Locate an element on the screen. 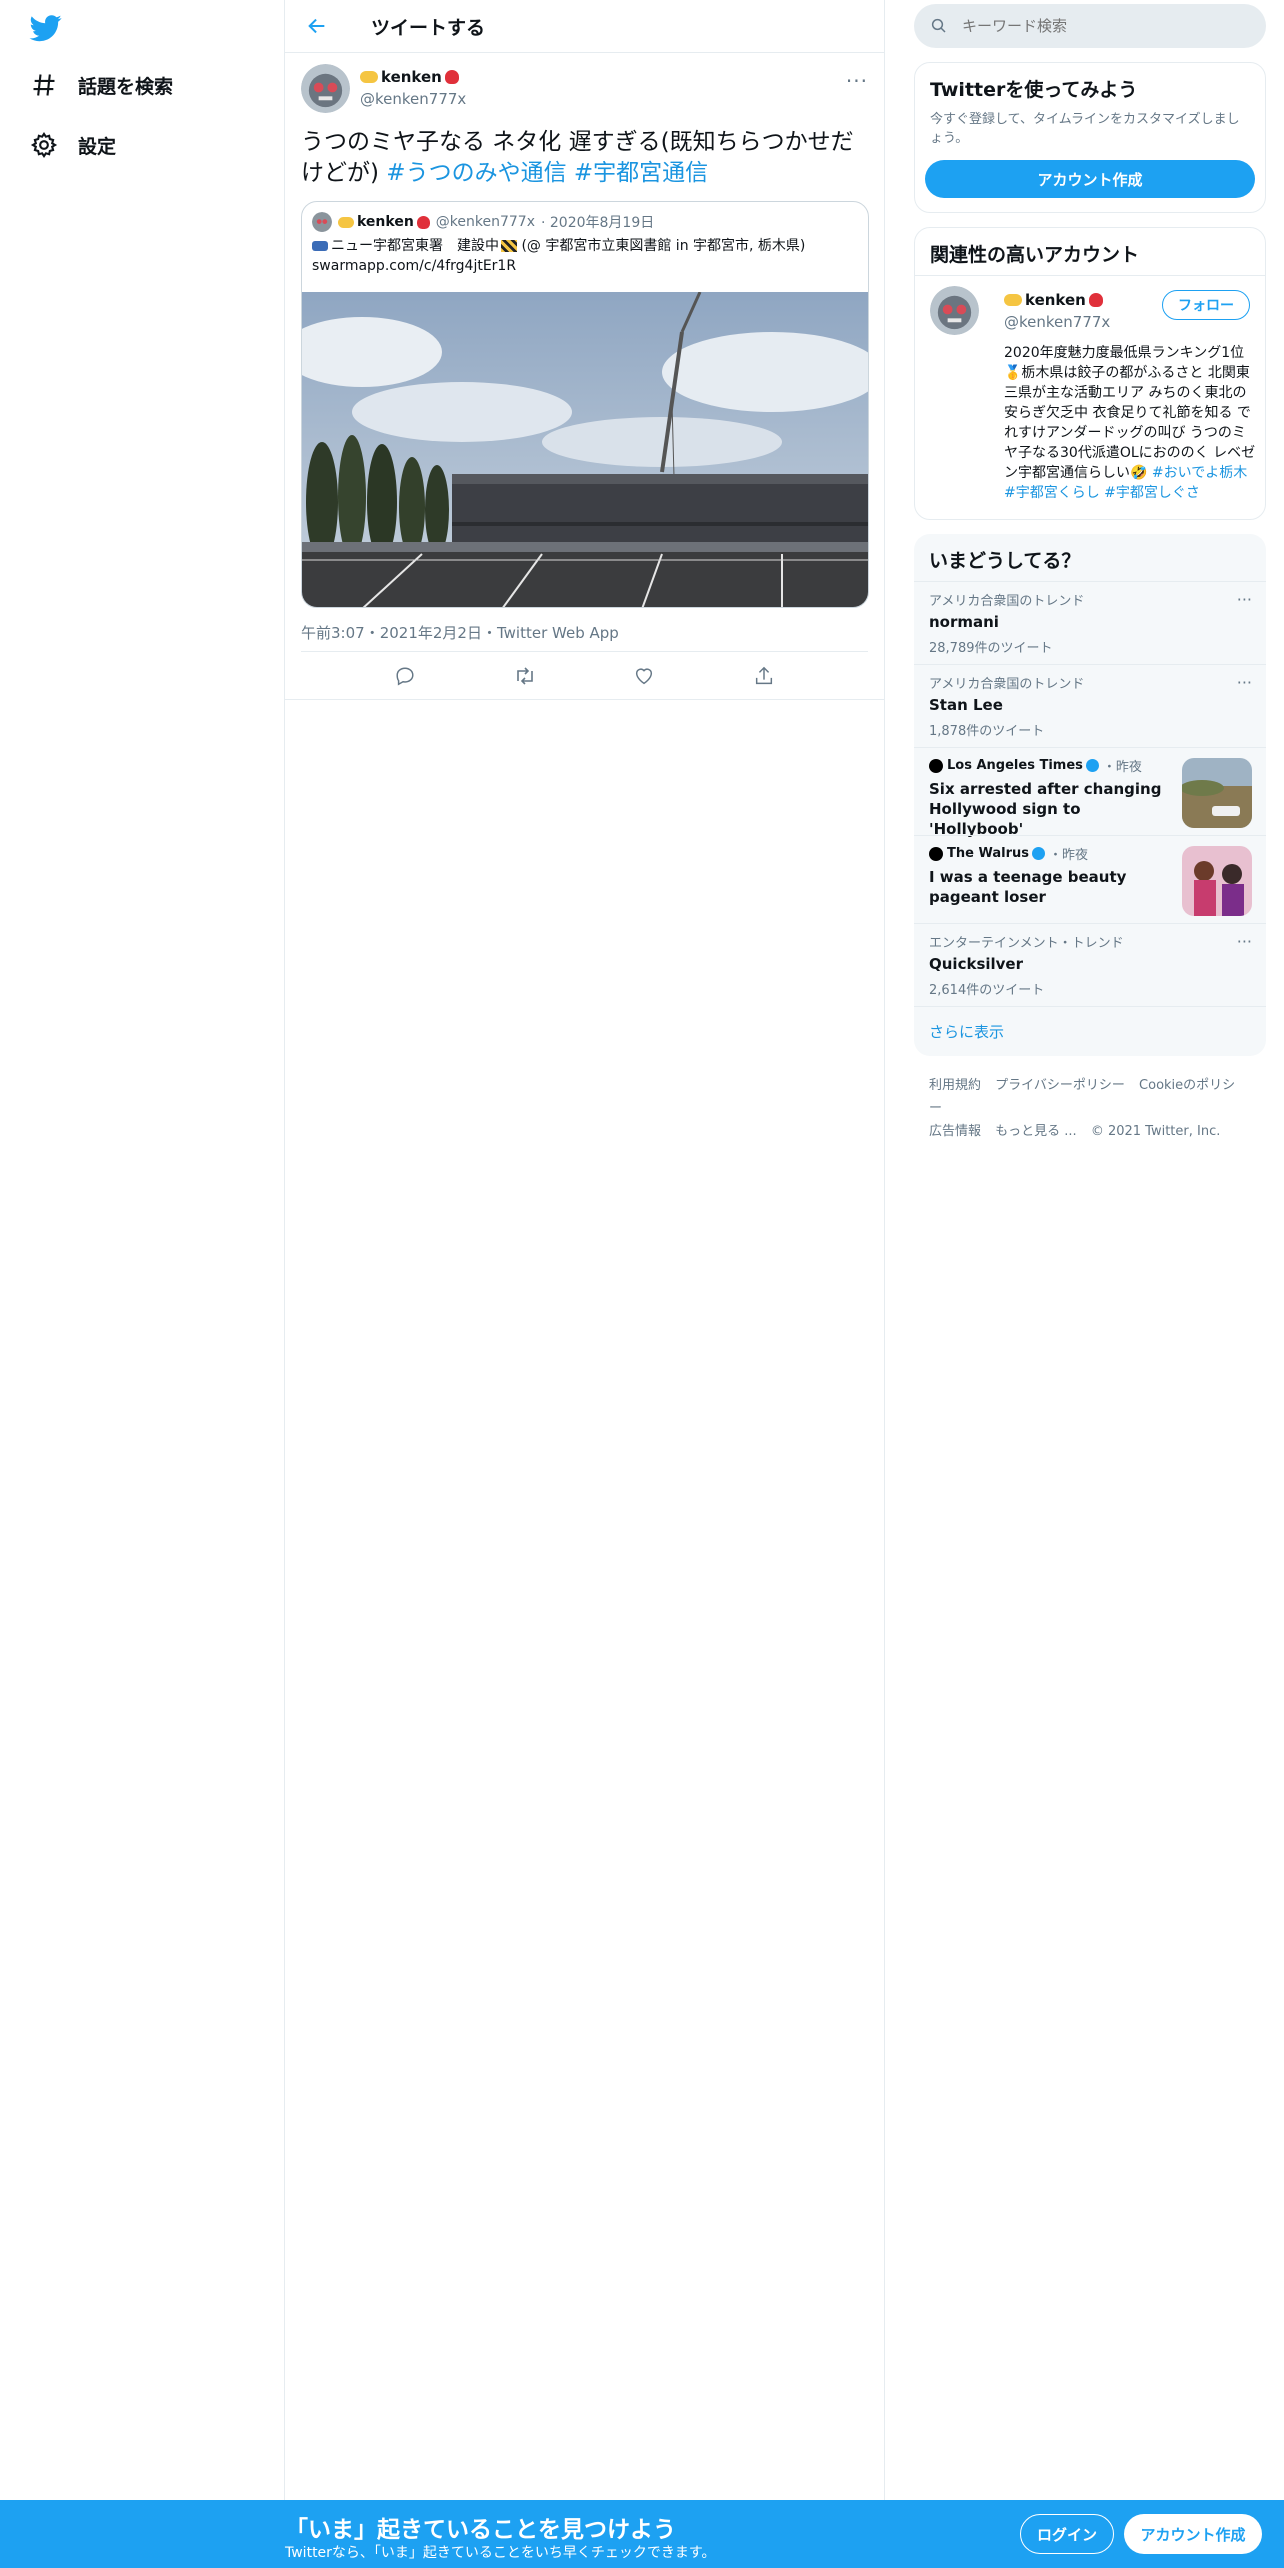  tweet-actions is located at coordinates (584, 676).